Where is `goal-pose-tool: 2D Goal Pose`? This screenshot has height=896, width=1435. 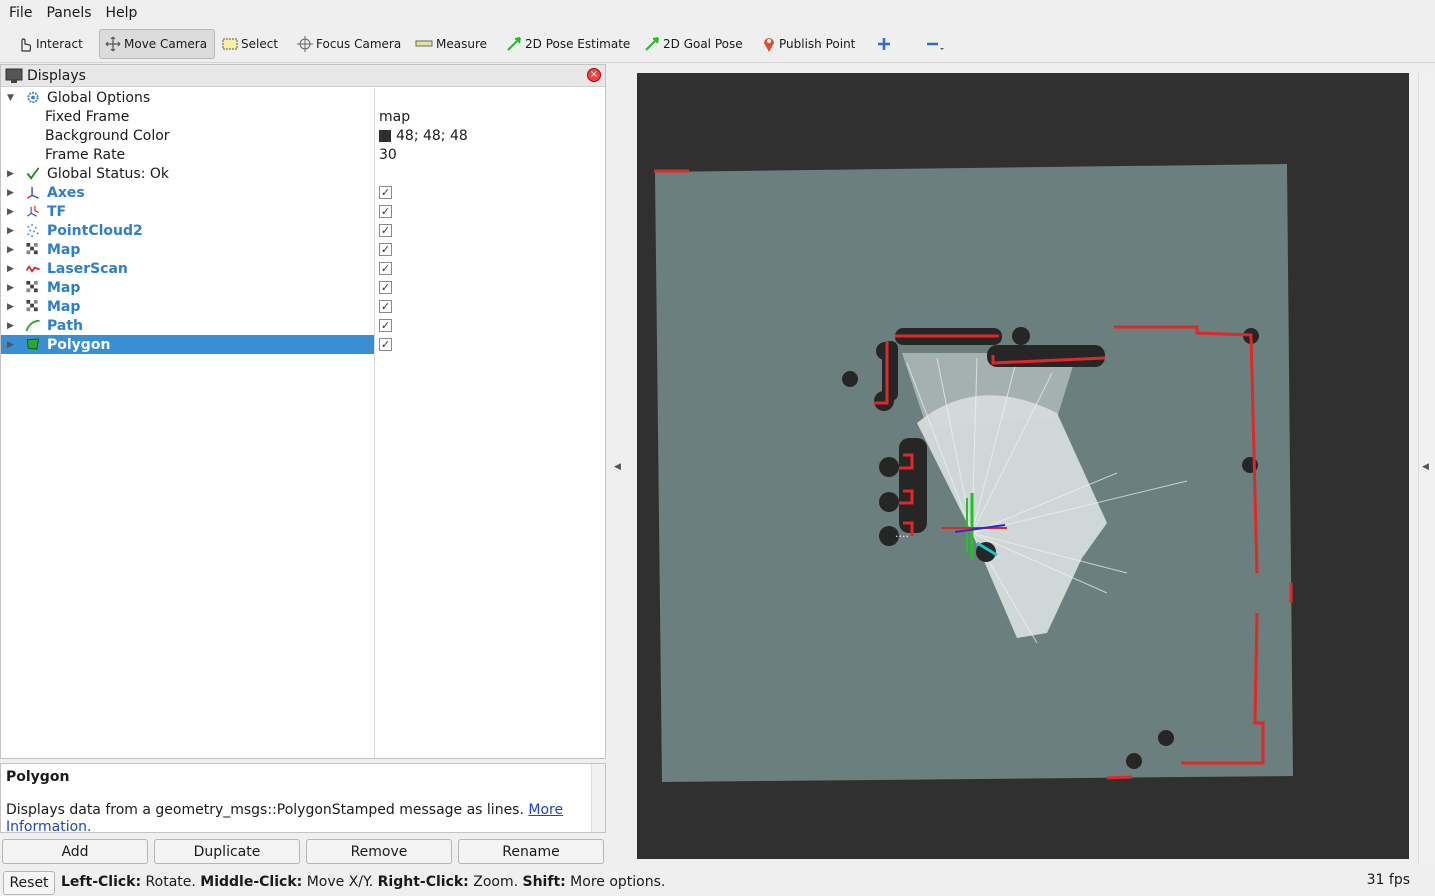
goal-pose-tool: 2D Goal Pose is located at coordinates (693, 44).